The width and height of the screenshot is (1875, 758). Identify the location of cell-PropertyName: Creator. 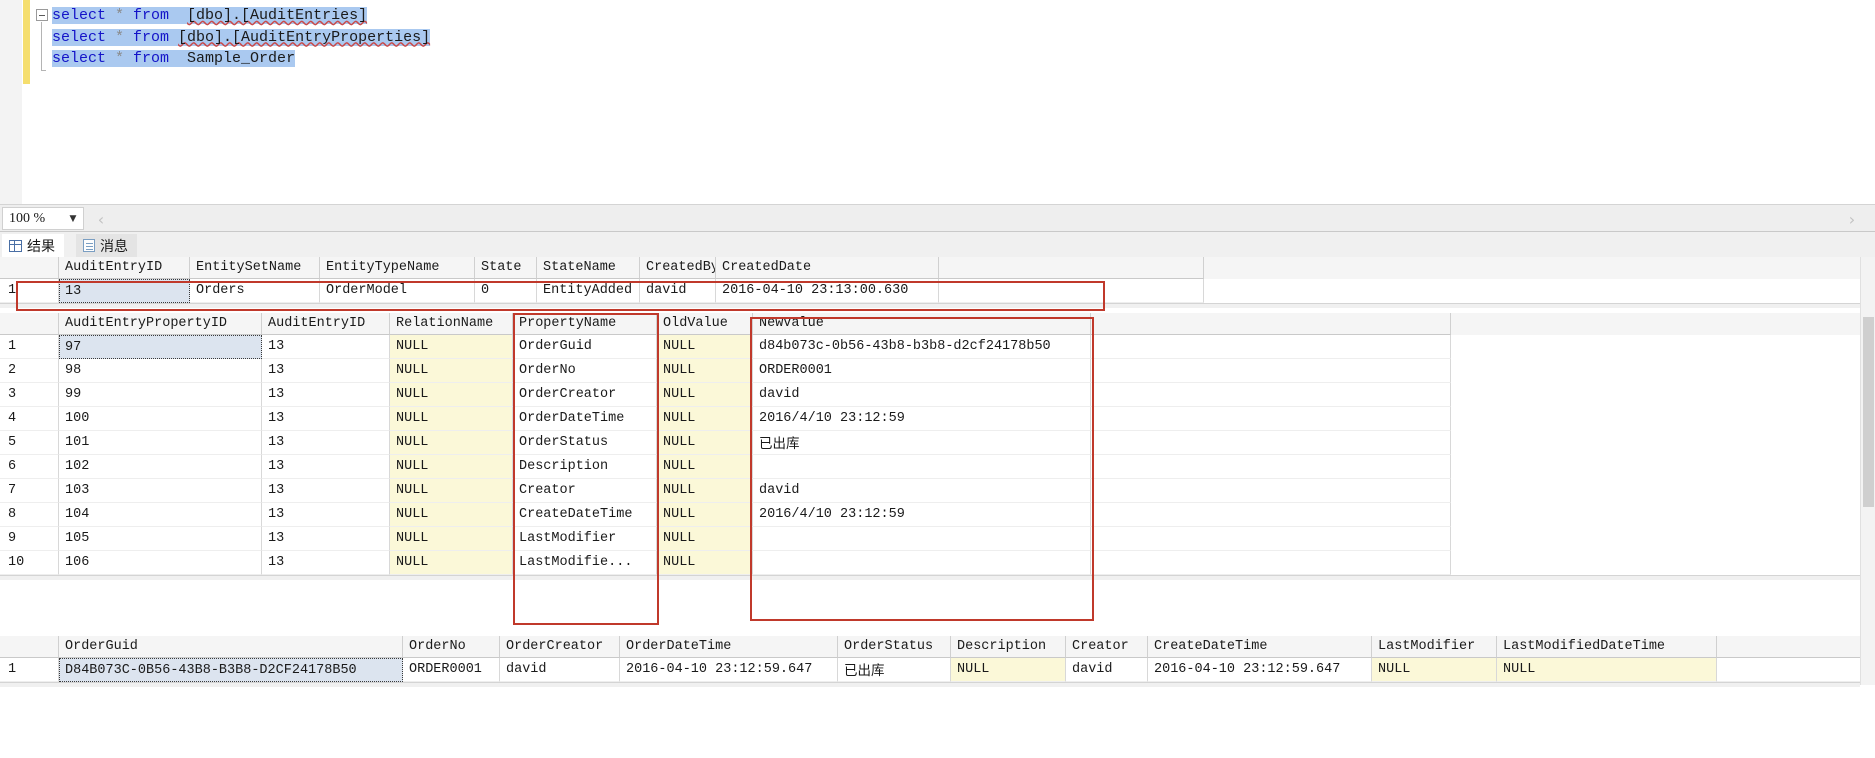
(585, 491).